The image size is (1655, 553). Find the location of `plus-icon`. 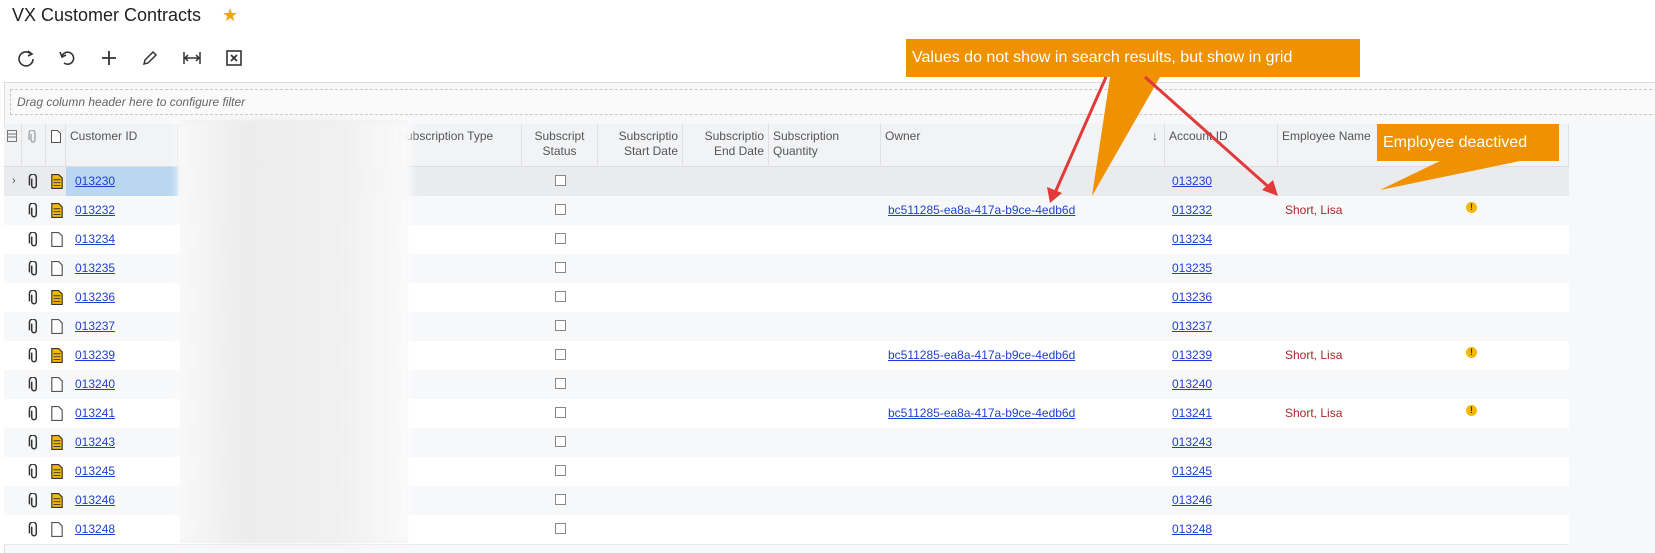

plus-icon is located at coordinates (109, 58).